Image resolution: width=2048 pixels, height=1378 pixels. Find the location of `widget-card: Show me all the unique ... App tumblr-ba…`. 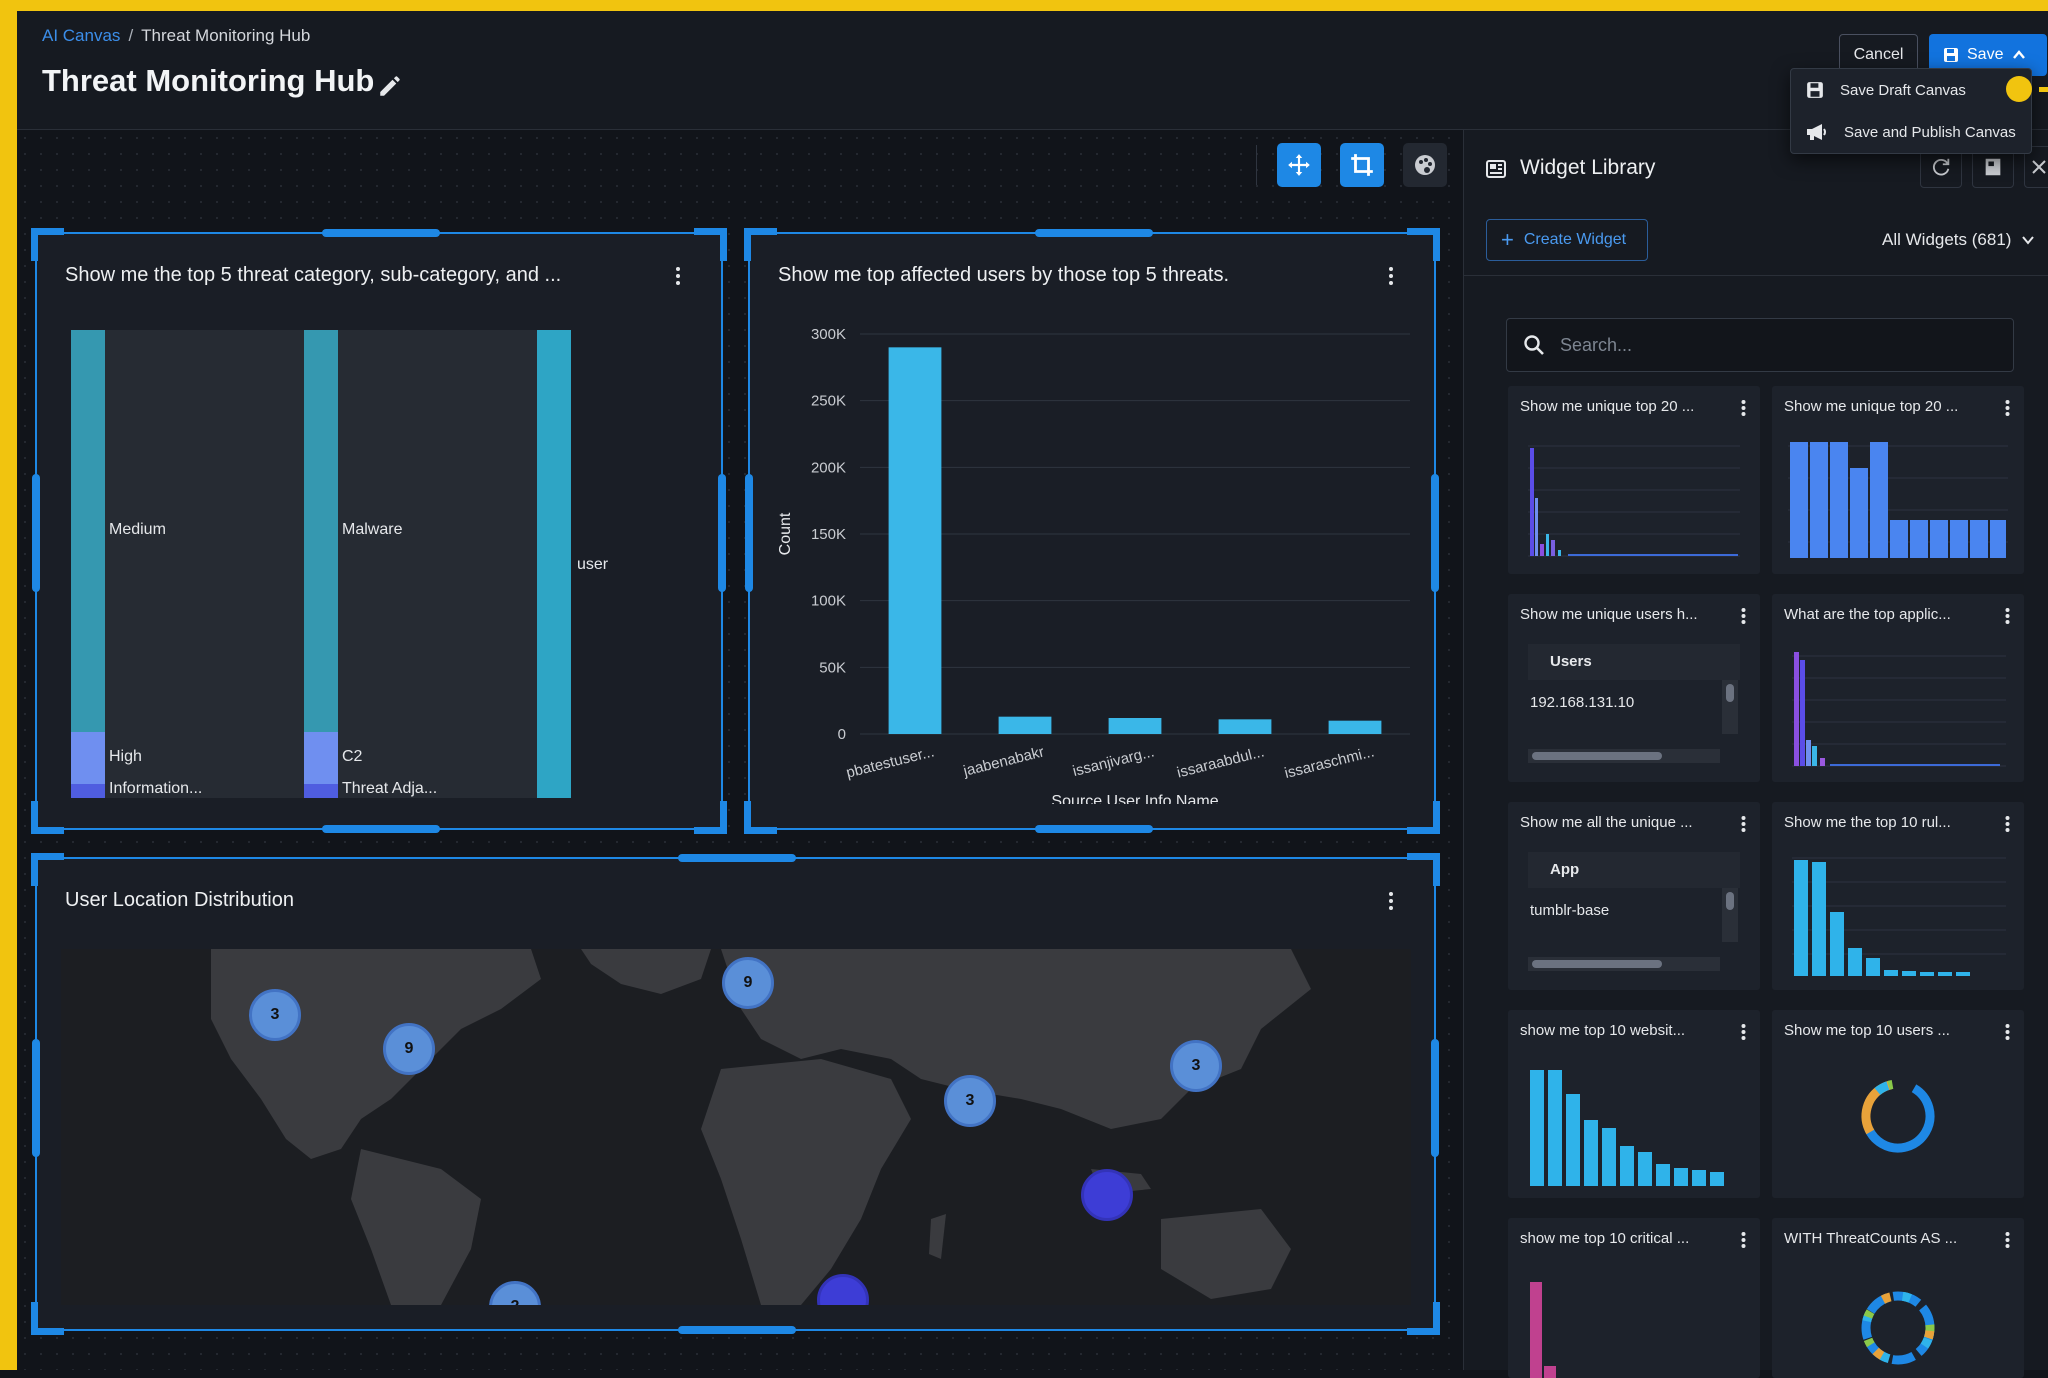

widget-card: Show me all the unique ... App tumblr-ba… is located at coordinates (1634, 896).